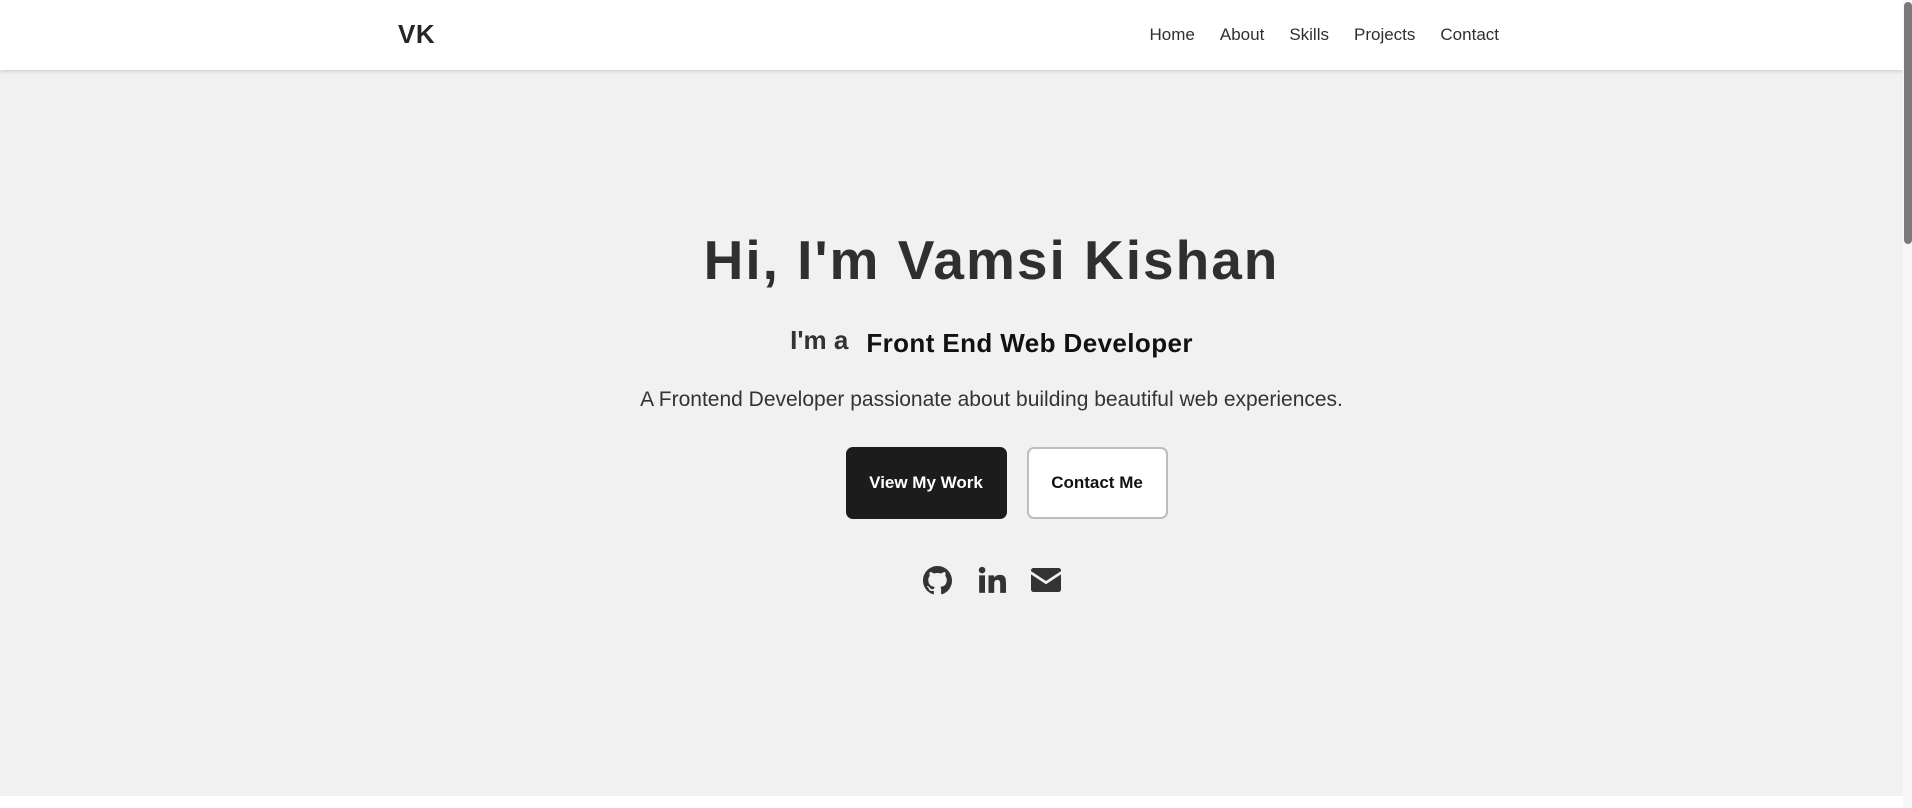 The image size is (1912, 808). What do you see at coordinates (951, 802) in the screenshot?
I see `page-bottom-strip` at bounding box center [951, 802].